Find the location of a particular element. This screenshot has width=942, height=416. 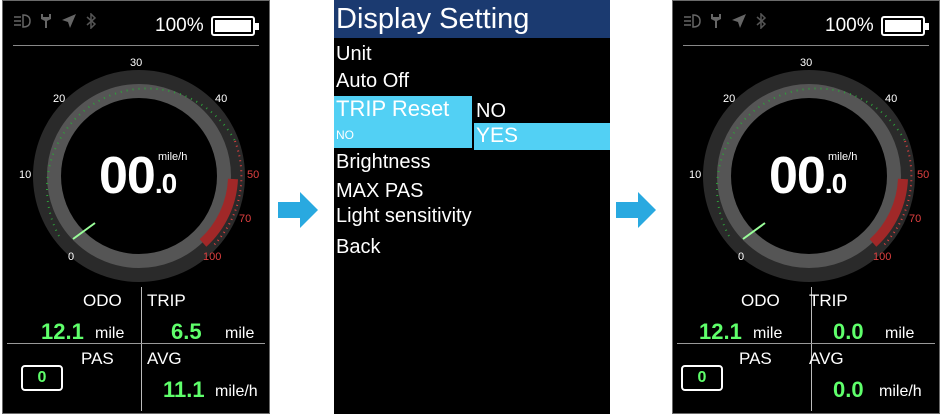

avg-value: 11.1 is located at coordinates (184, 389).